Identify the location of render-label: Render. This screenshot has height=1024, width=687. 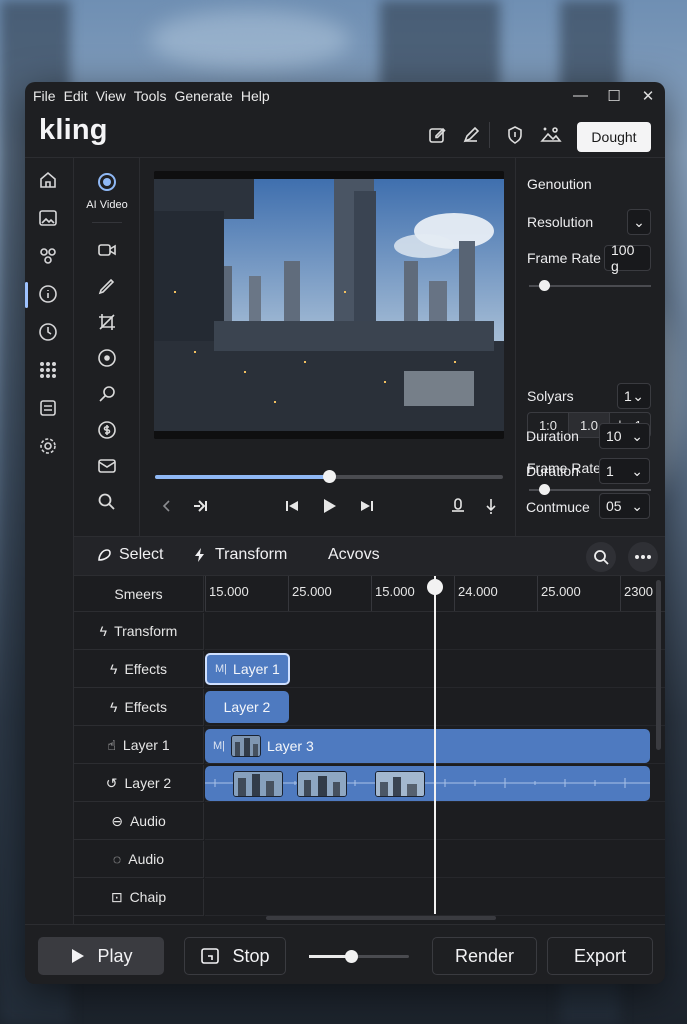
(484, 955).